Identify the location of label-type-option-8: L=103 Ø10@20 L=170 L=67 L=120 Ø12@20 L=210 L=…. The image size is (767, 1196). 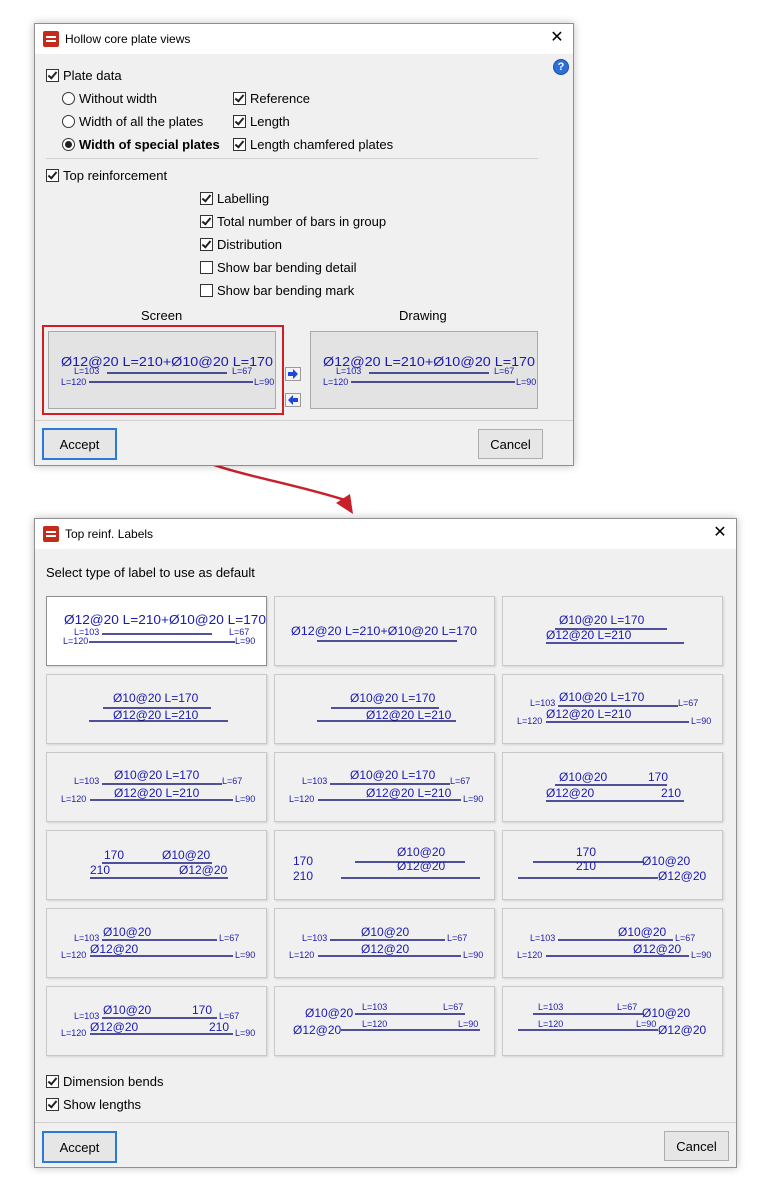
(384, 787).